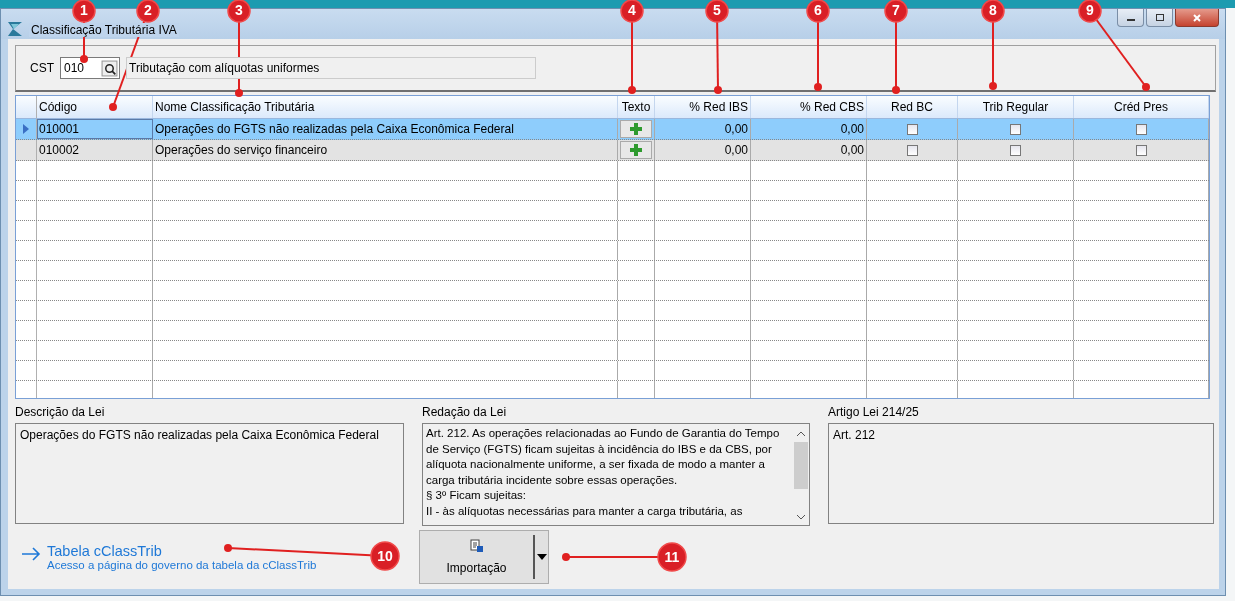 This screenshot has width=1235, height=601. Describe the element at coordinates (703, 107) in the screenshot. I see `column-header: % Red IBS` at that location.